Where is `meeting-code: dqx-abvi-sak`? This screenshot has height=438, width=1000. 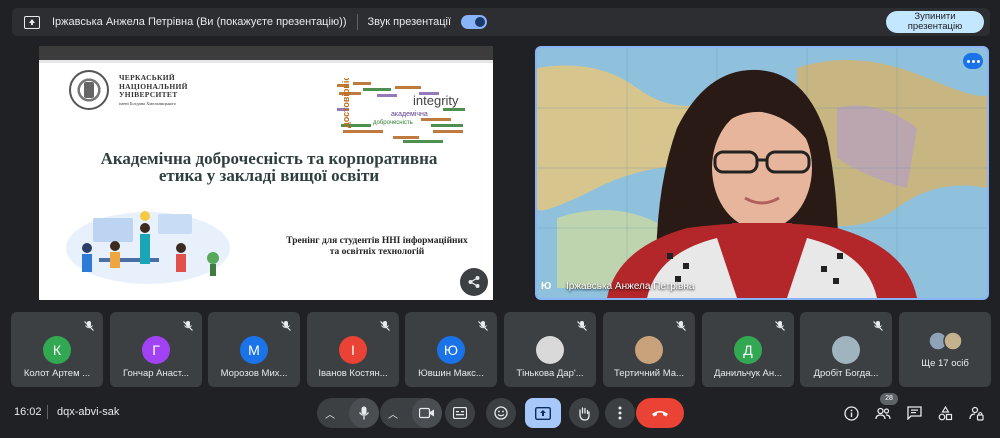 meeting-code: dqx-abvi-sak is located at coordinates (88, 412).